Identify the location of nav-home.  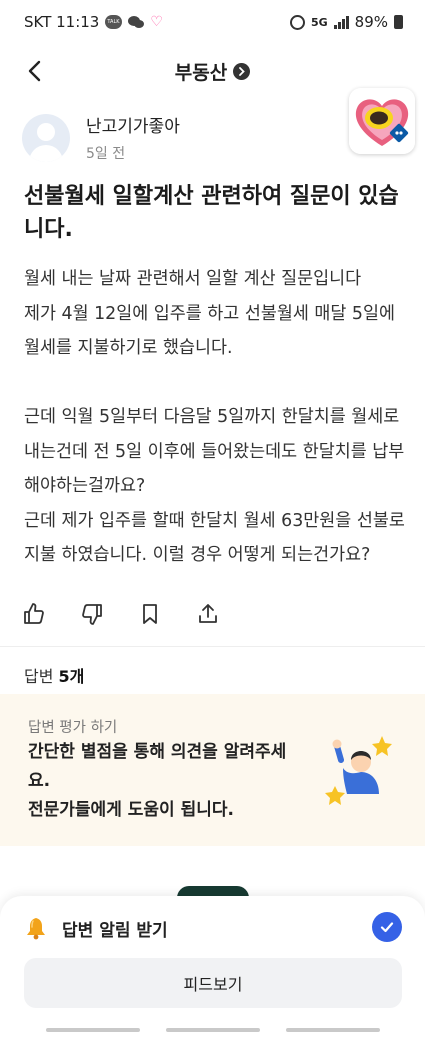
(213, 1030).